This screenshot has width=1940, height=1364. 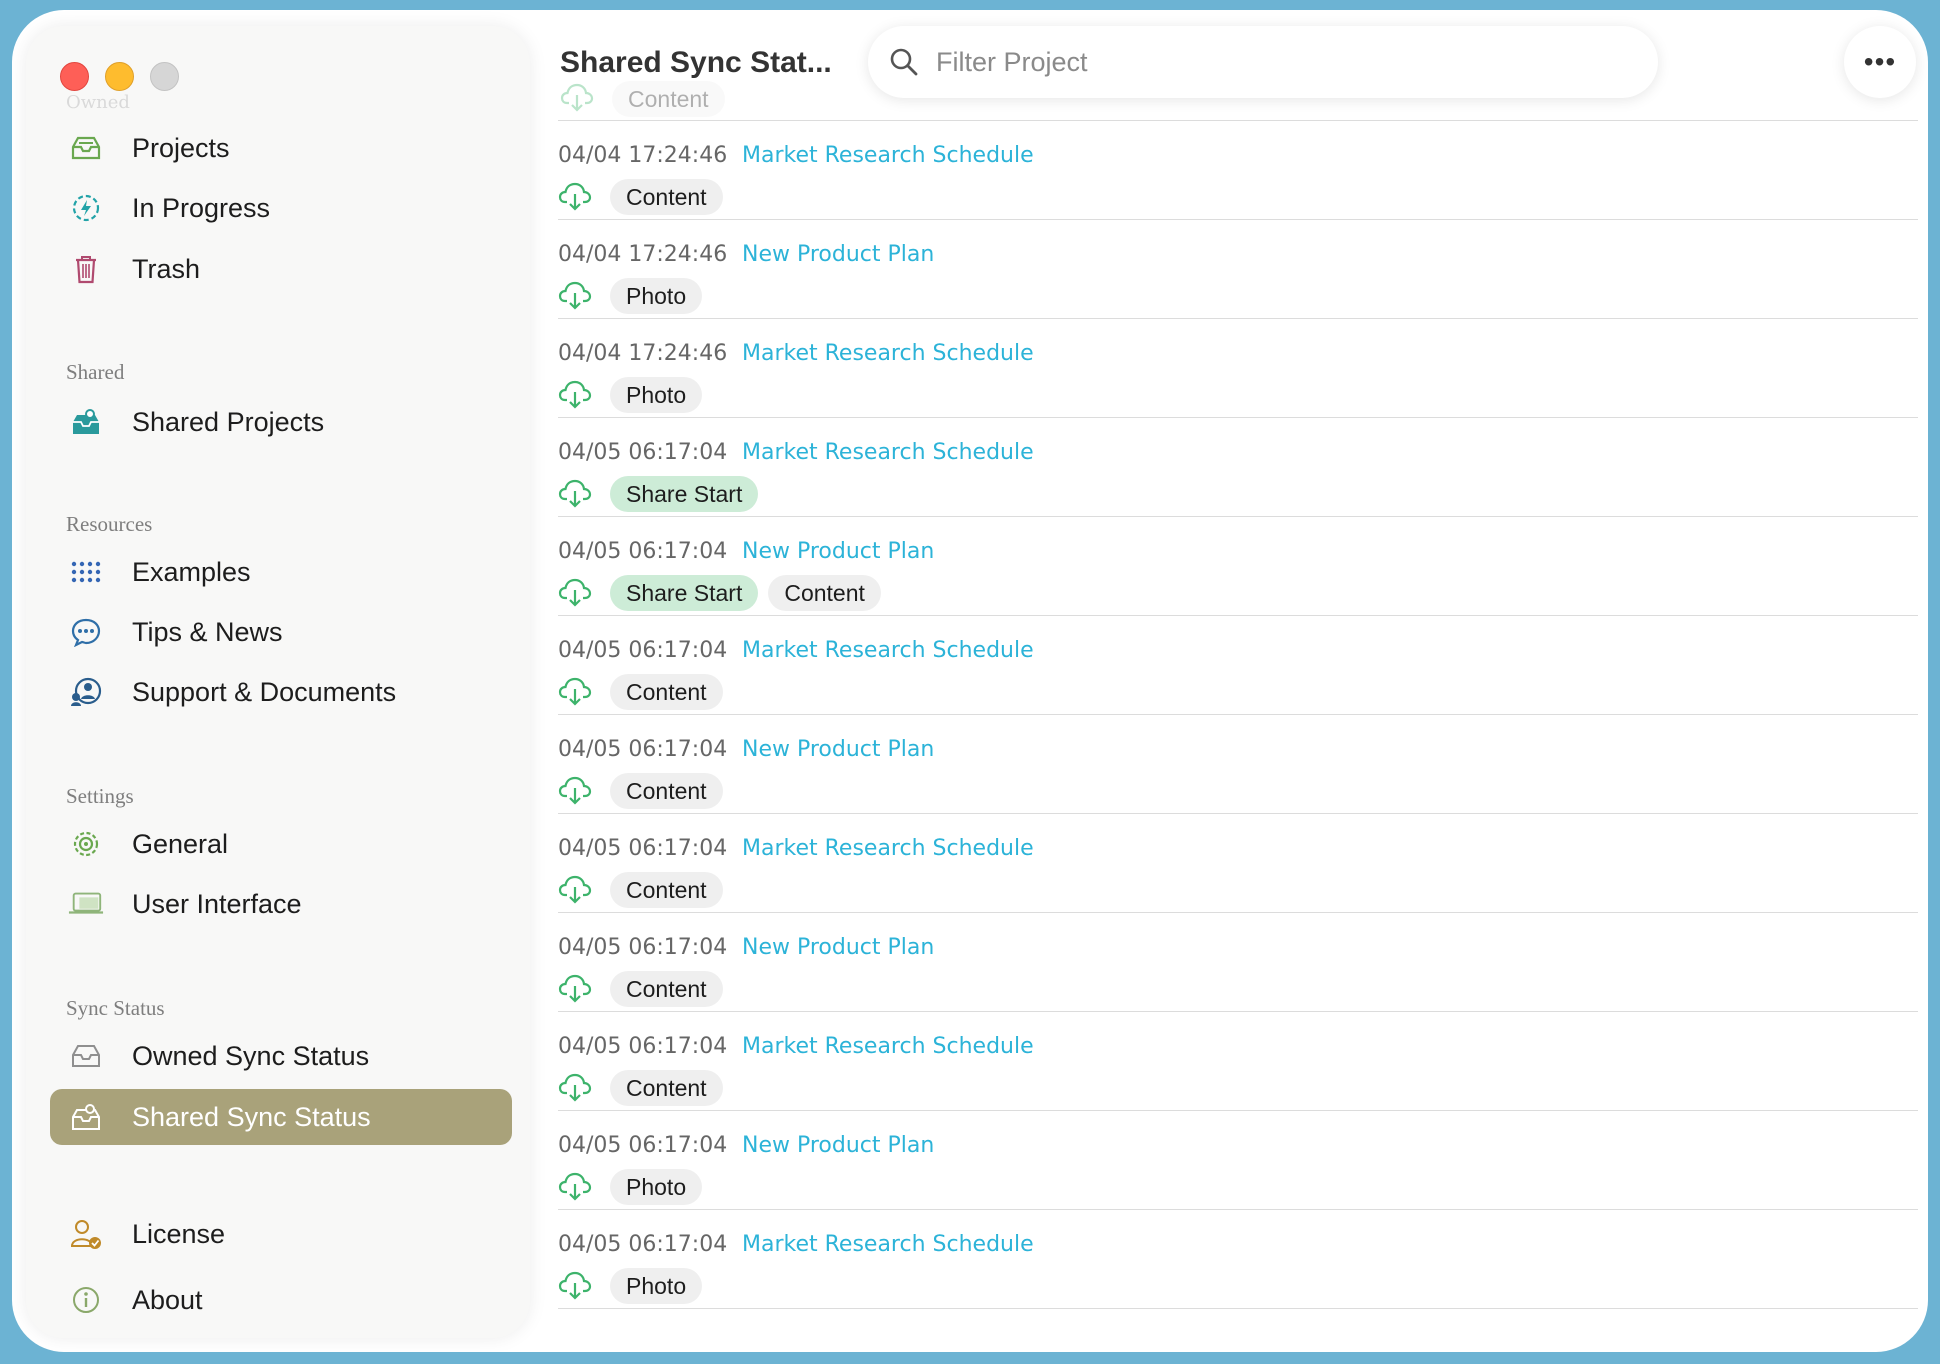 I want to click on sidebar-item-shared-projects: Shared Projects, so click(x=281, y=422).